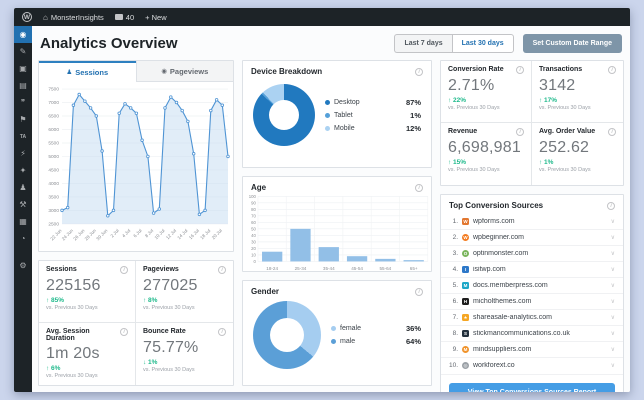 This screenshot has width=644, height=400. What do you see at coordinates (482, 43) in the screenshot?
I see `last-30-days-button: Last 30 days` at bounding box center [482, 43].